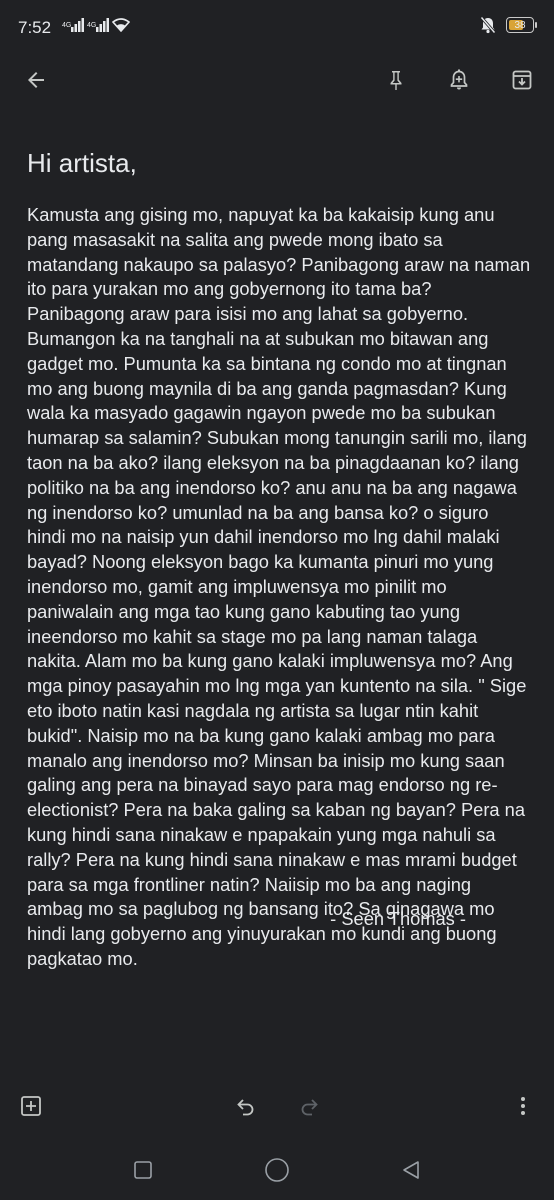 Image resolution: width=554 pixels, height=1200 pixels. I want to click on status-time: 7:52, so click(35, 27).